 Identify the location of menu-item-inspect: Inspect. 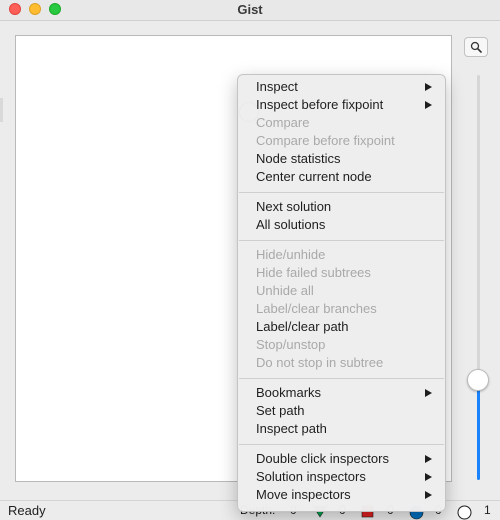
(277, 87).